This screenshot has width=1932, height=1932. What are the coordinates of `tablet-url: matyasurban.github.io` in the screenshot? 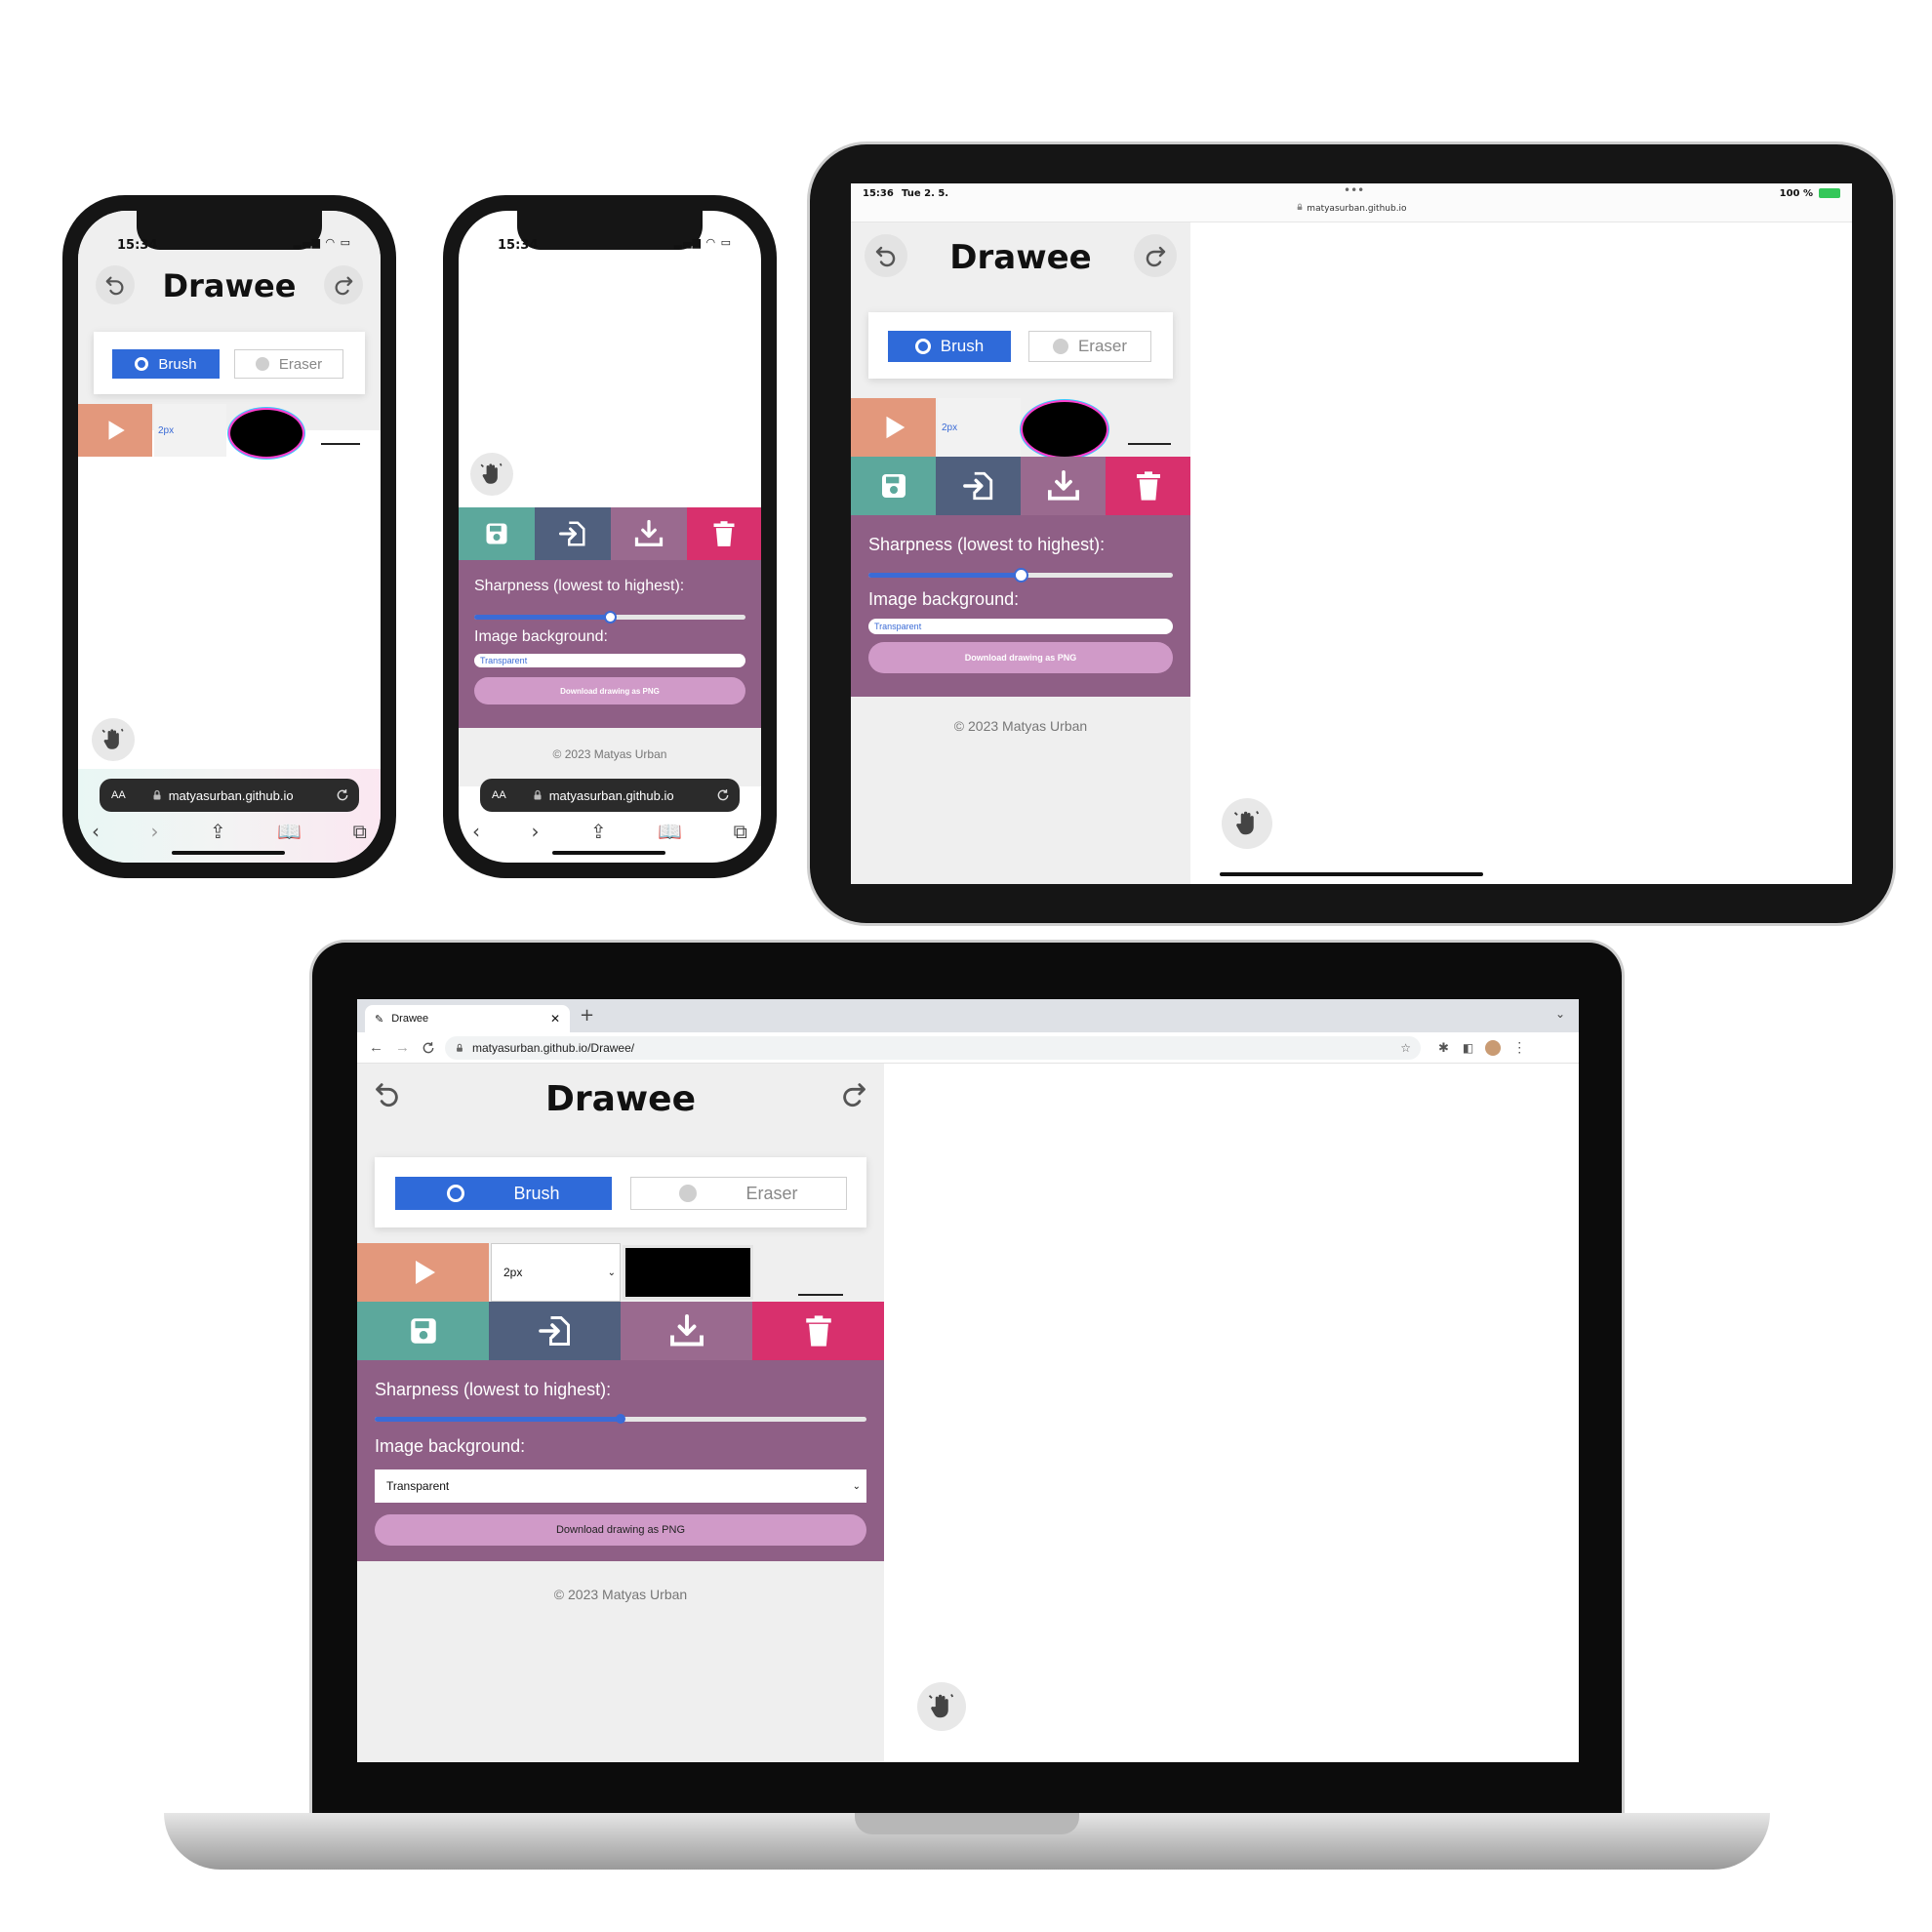 It's located at (1351, 208).